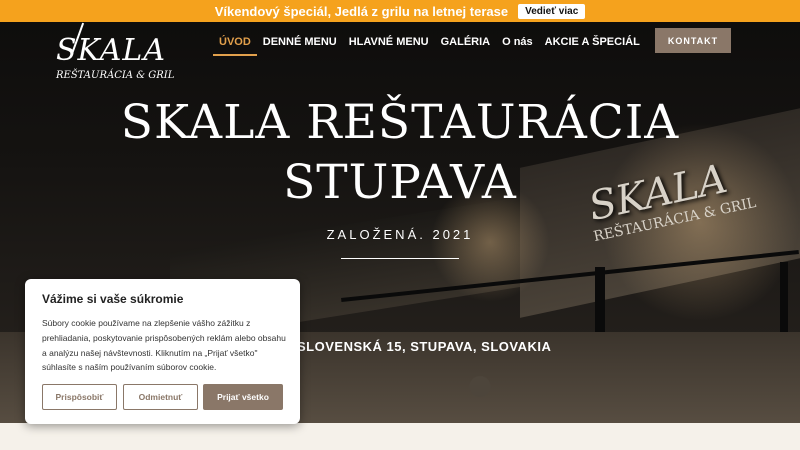 This screenshot has width=800, height=450. I want to click on nav-item-hlavne-menu: HLAVNÉ MENU, so click(389, 45).